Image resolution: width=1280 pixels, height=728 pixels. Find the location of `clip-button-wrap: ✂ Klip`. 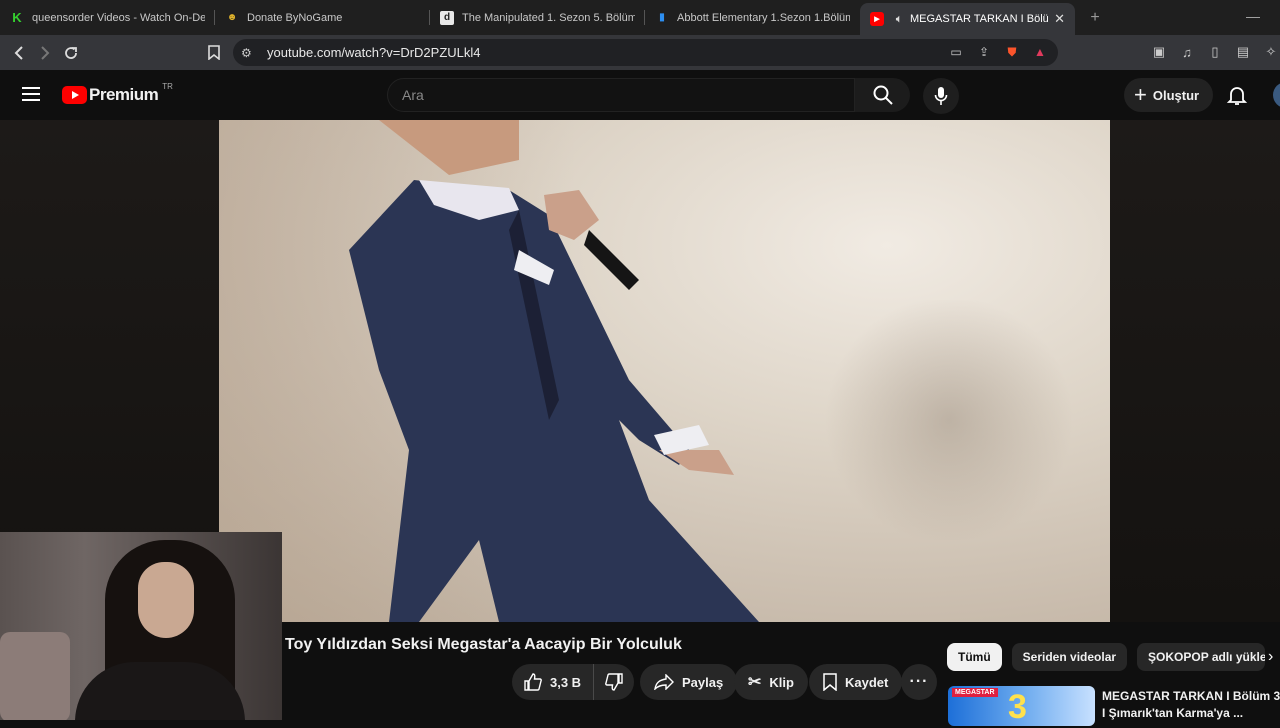

clip-button-wrap: ✂ Klip is located at coordinates (771, 682).